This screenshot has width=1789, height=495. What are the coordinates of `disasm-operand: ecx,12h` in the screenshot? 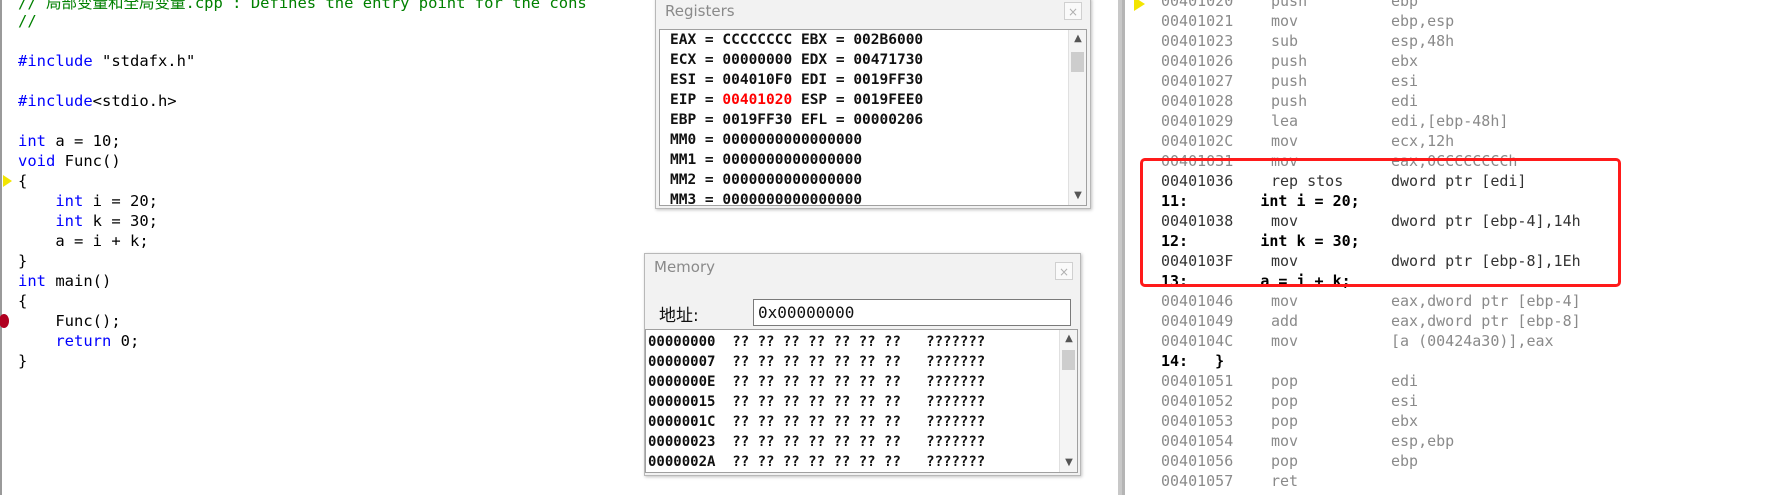 It's located at (1423, 141).